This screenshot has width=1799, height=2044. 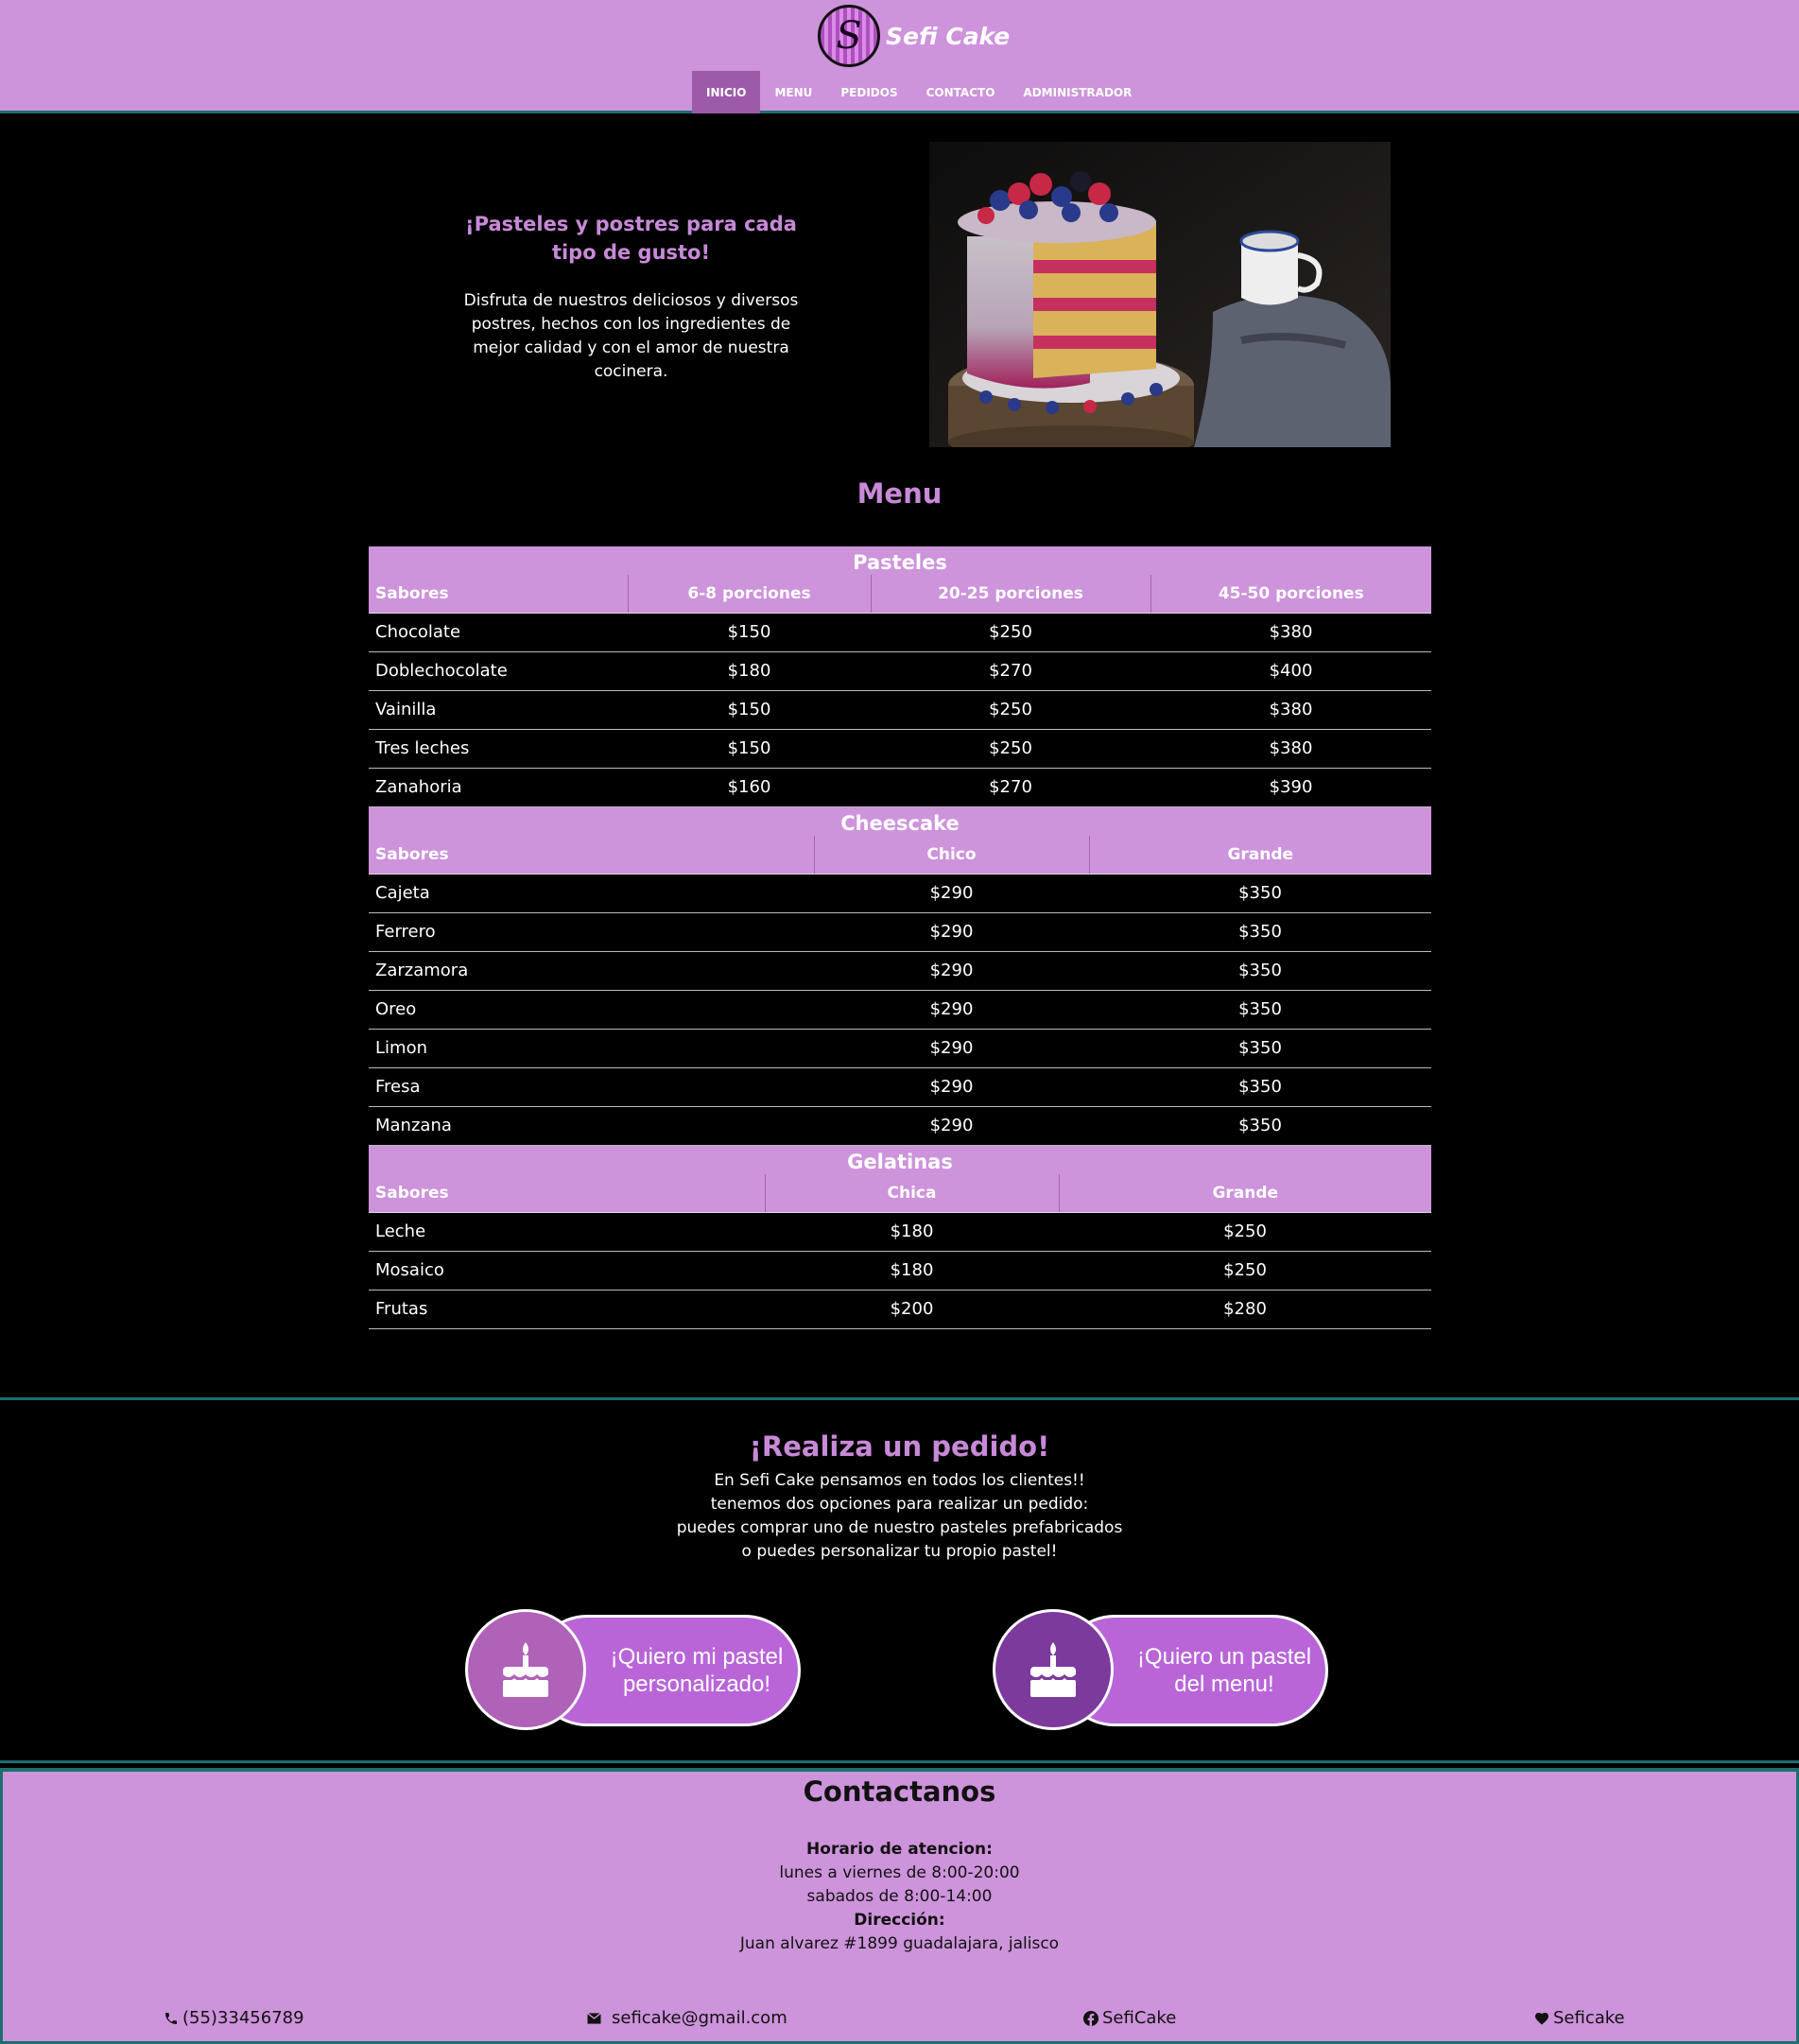 I want to click on cake-photo, so click(x=1160, y=294).